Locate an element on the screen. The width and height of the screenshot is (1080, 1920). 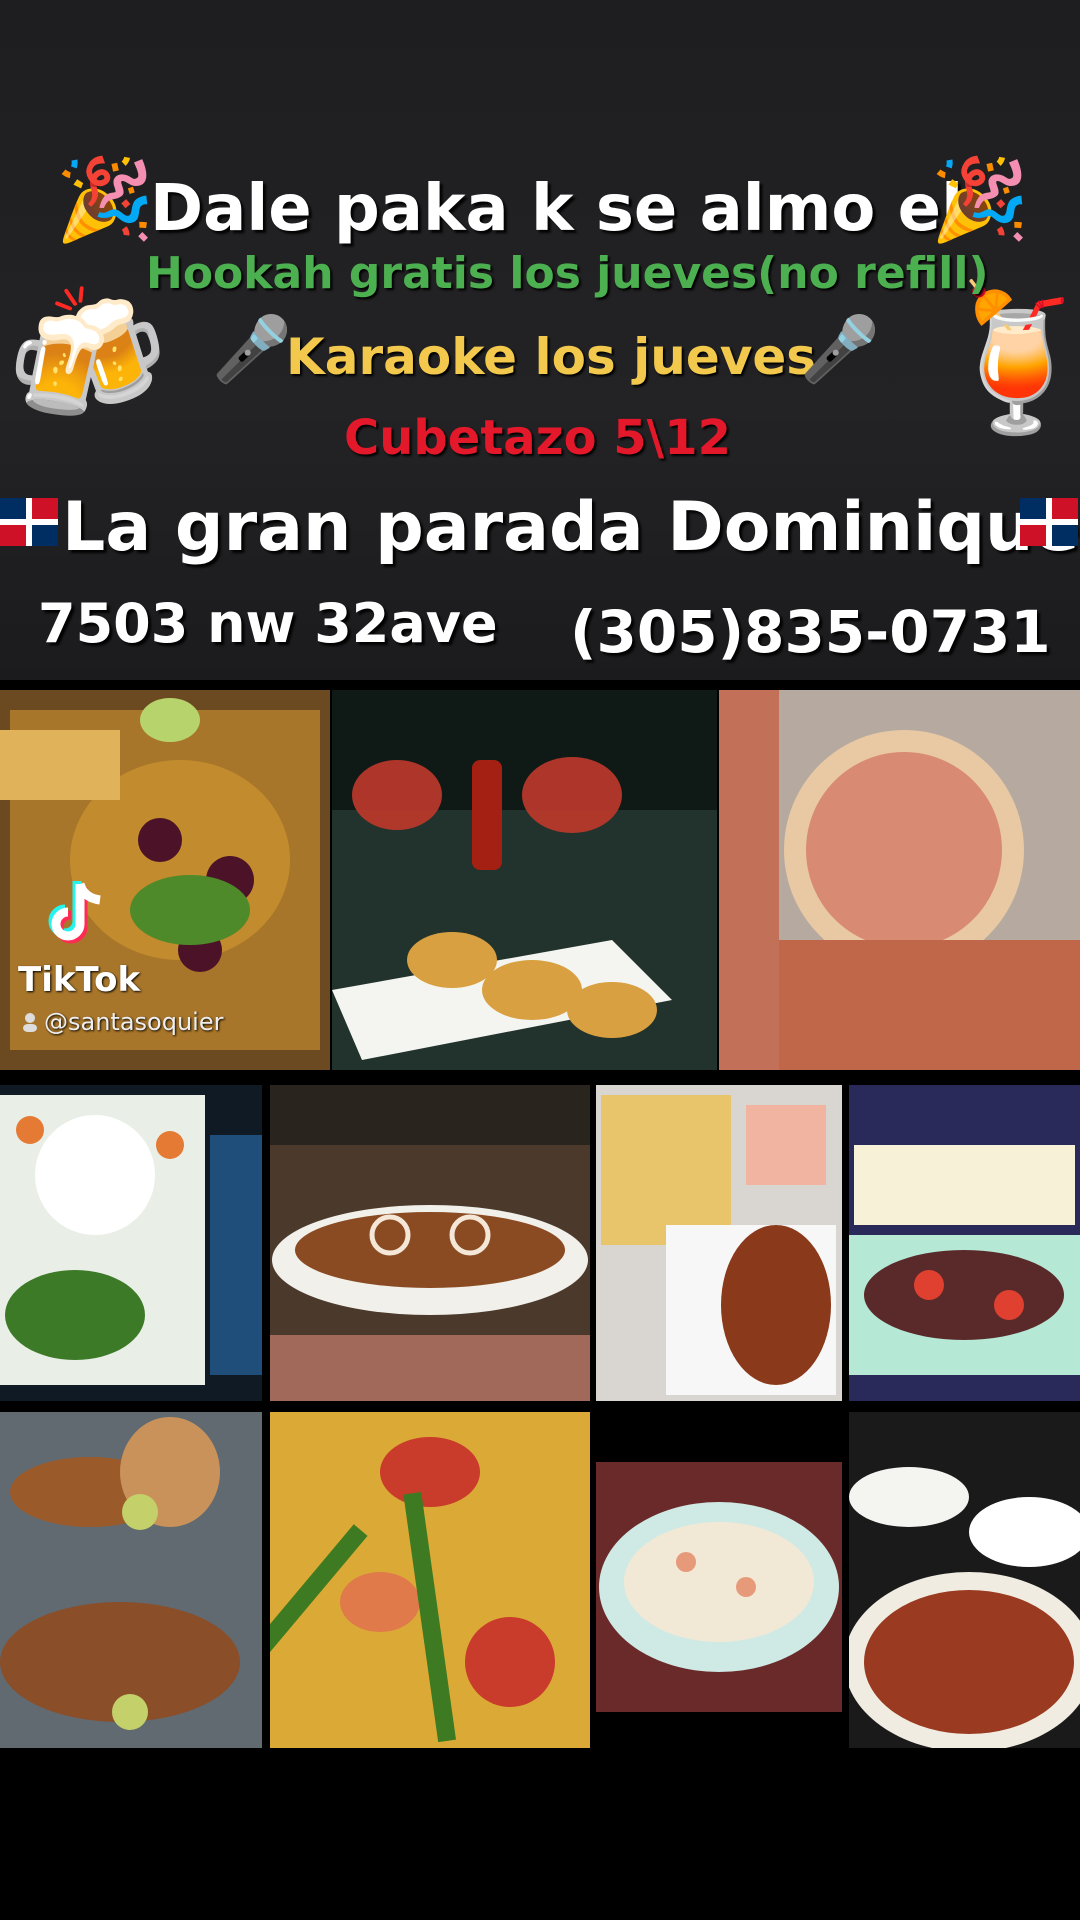
food-photo-shrimp-ring is located at coordinates (899, 880).